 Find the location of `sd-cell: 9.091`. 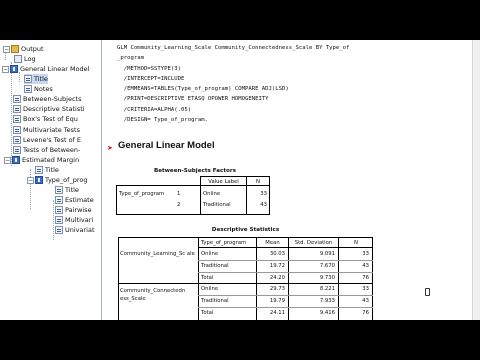

sd-cell: 9.091 is located at coordinates (327, 254).